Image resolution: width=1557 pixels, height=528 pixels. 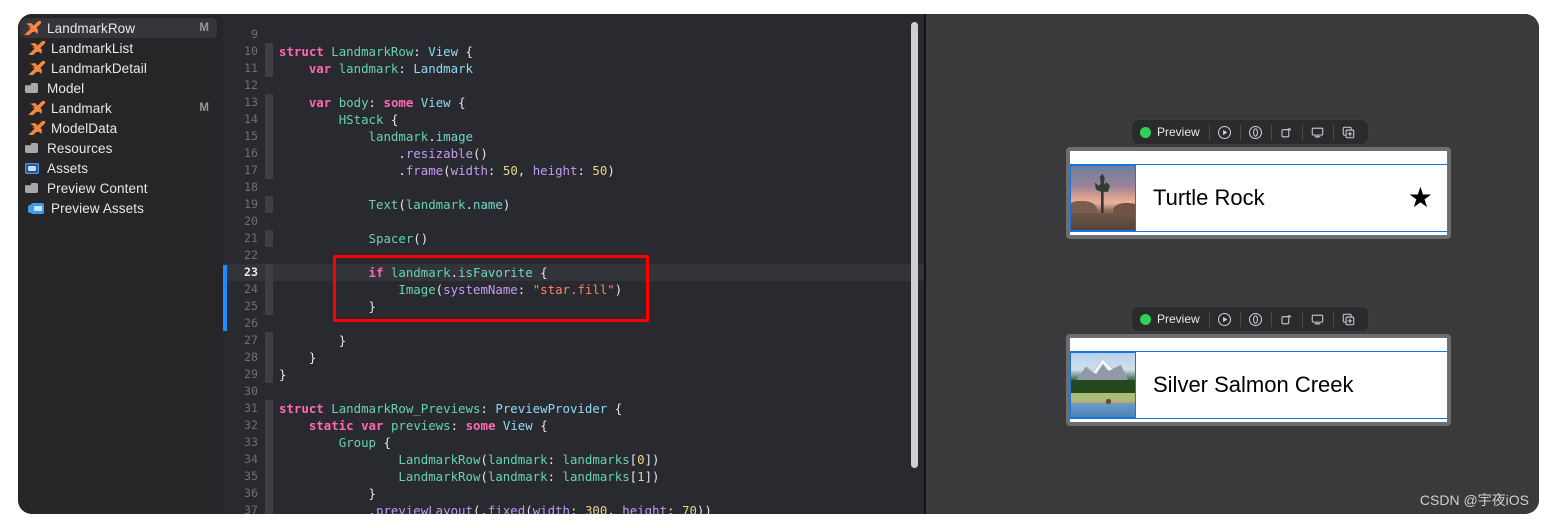 What do you see at coordinates (573, 425) in the screenshot?
I see `code-line: 32 static var previews: some View {` at bounding box center [573, 425].